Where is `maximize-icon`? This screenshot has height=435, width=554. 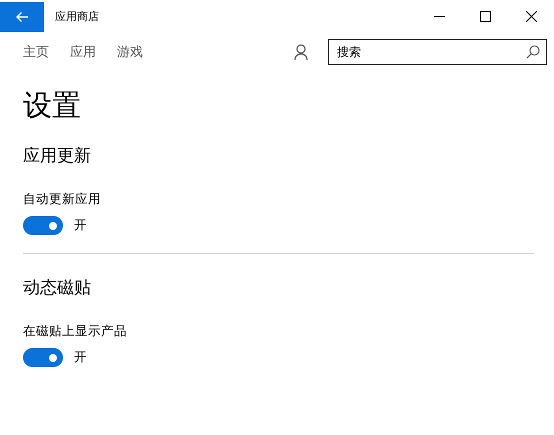 maximize-icon is located at coordinates (485, 16).